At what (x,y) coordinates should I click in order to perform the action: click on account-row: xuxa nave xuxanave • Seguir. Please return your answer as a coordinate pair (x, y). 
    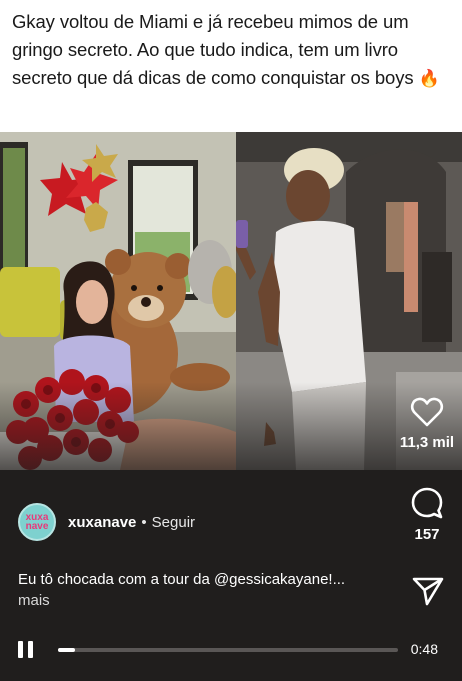
    Looking at the image, I should click on (106, 522).